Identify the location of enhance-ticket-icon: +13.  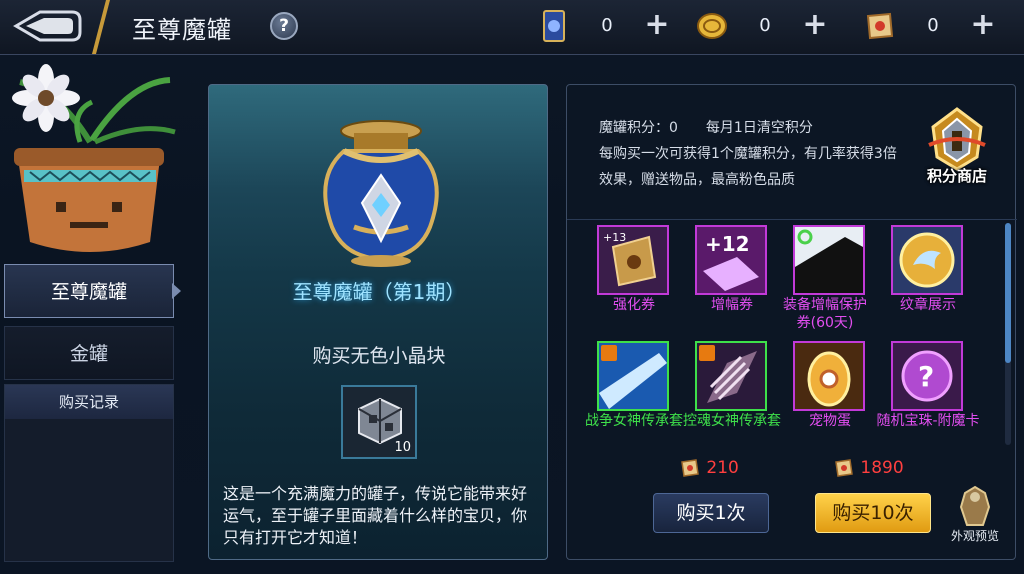
(633, 260).